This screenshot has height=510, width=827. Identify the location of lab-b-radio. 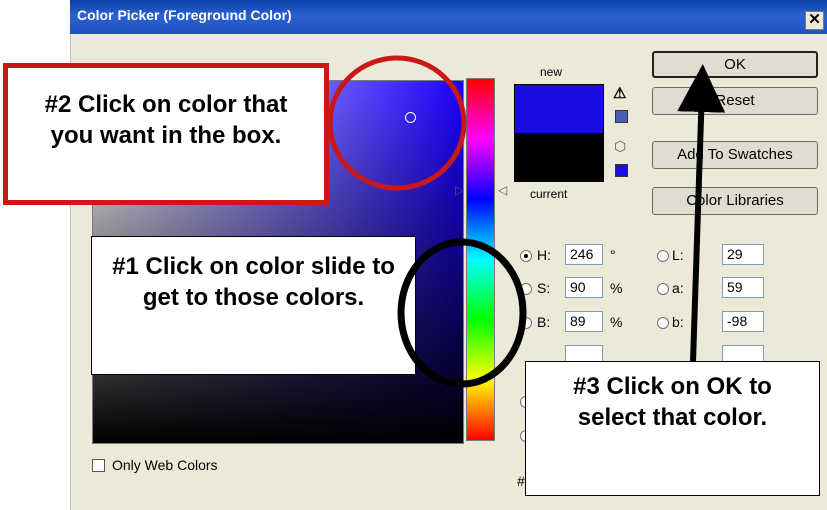
(663, 323).